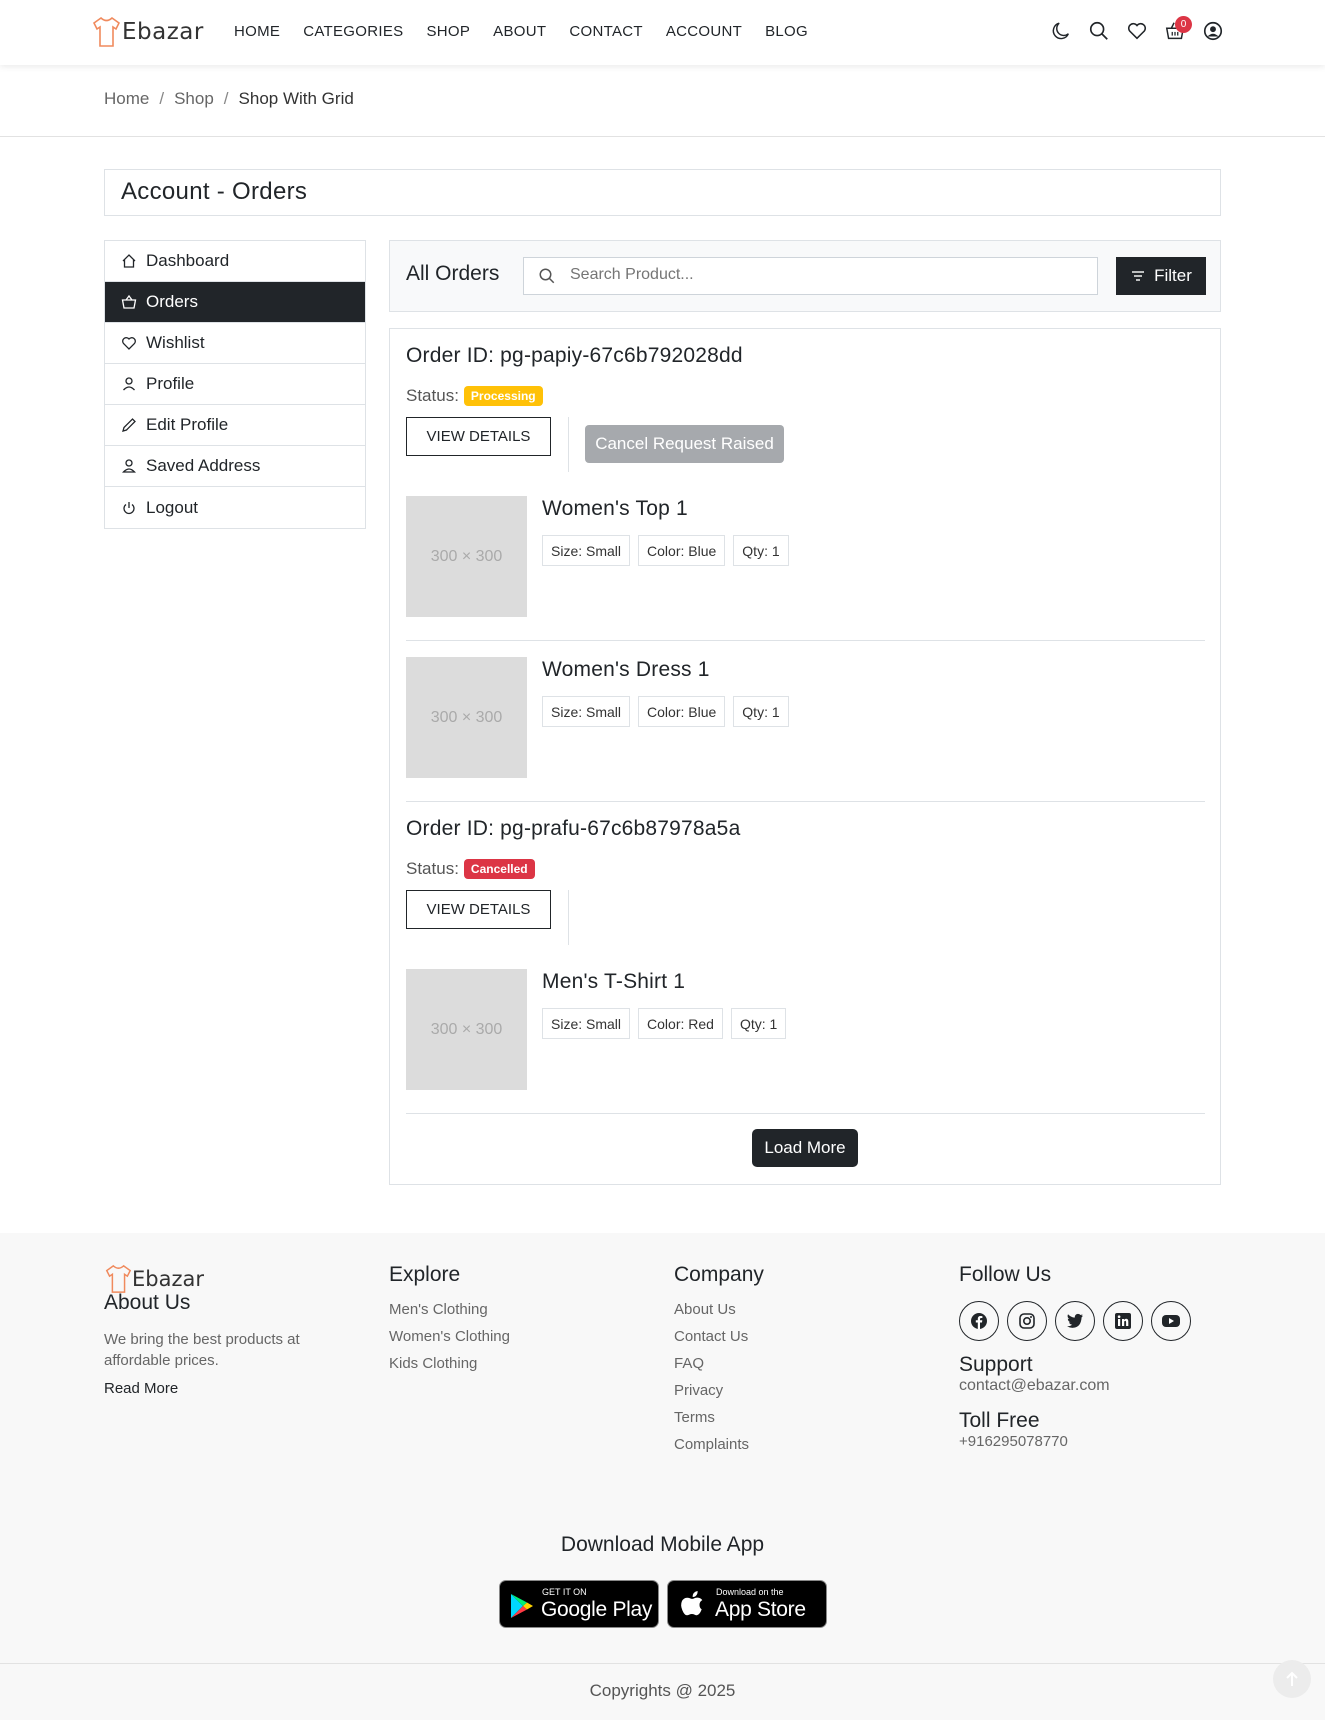 Image resolution: width=1325 pixels, height=1720 pixels. Describe the element at coordinates (235, 384) in the screenshot. I see `sidebar-item-profile: Profile` at that location.